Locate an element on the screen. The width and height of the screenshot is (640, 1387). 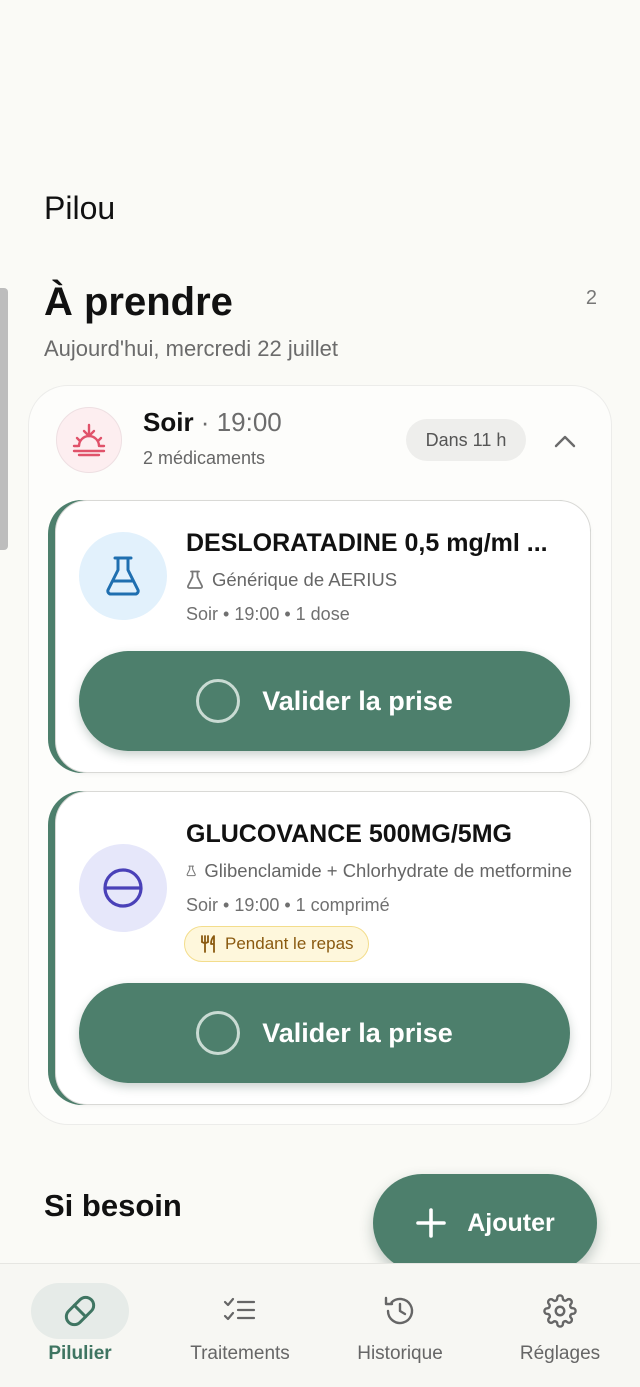
bottom-navigation: Pilulier Traitements Historique Réglages is located at coordinates (320, 1325).